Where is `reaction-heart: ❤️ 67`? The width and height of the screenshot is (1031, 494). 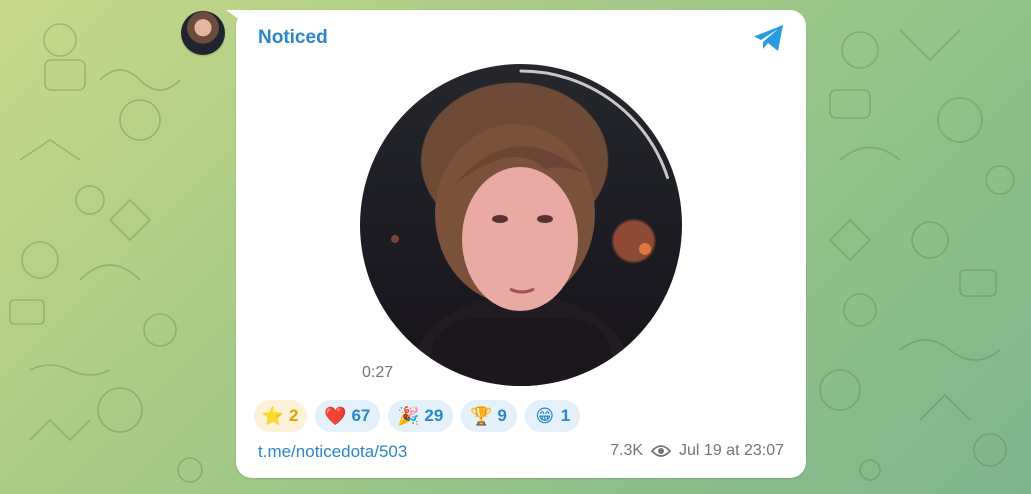
reaction-heart: ❤️ 67 is located at coordinates (348, 416).